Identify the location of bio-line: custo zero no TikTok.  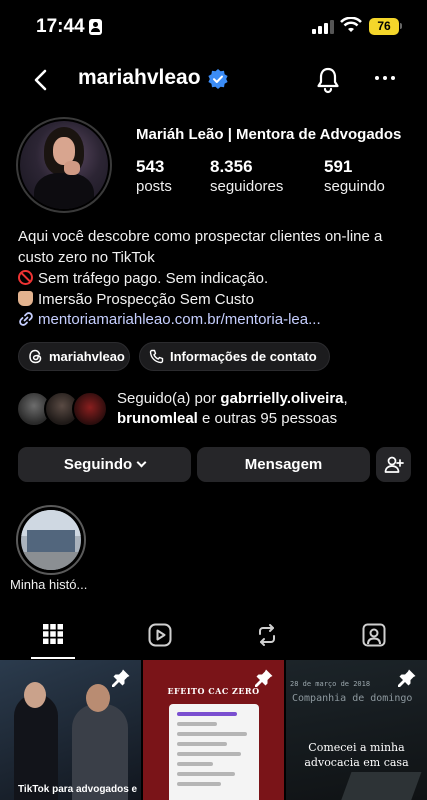
(86, 257).